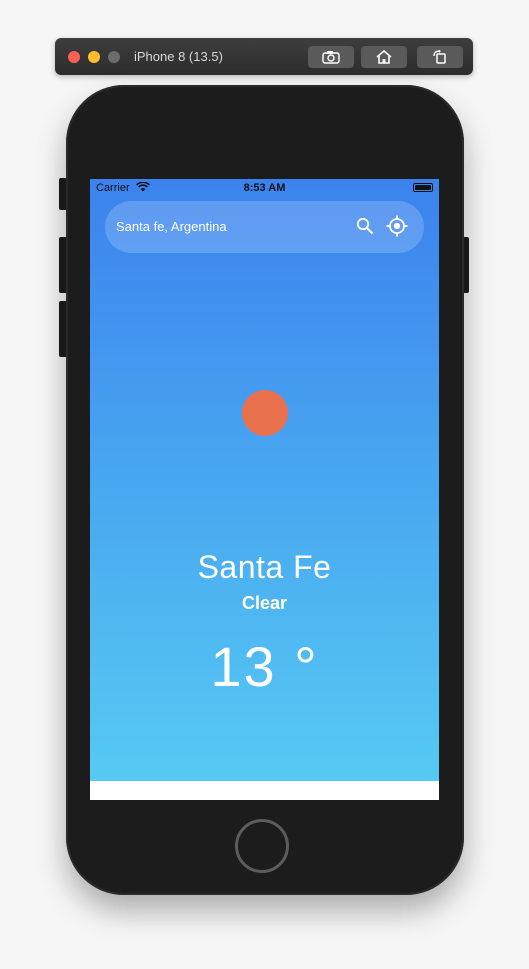  Describe the element at coordinates (423, 187) in the screenshot. I see `battery-icon` at that location.